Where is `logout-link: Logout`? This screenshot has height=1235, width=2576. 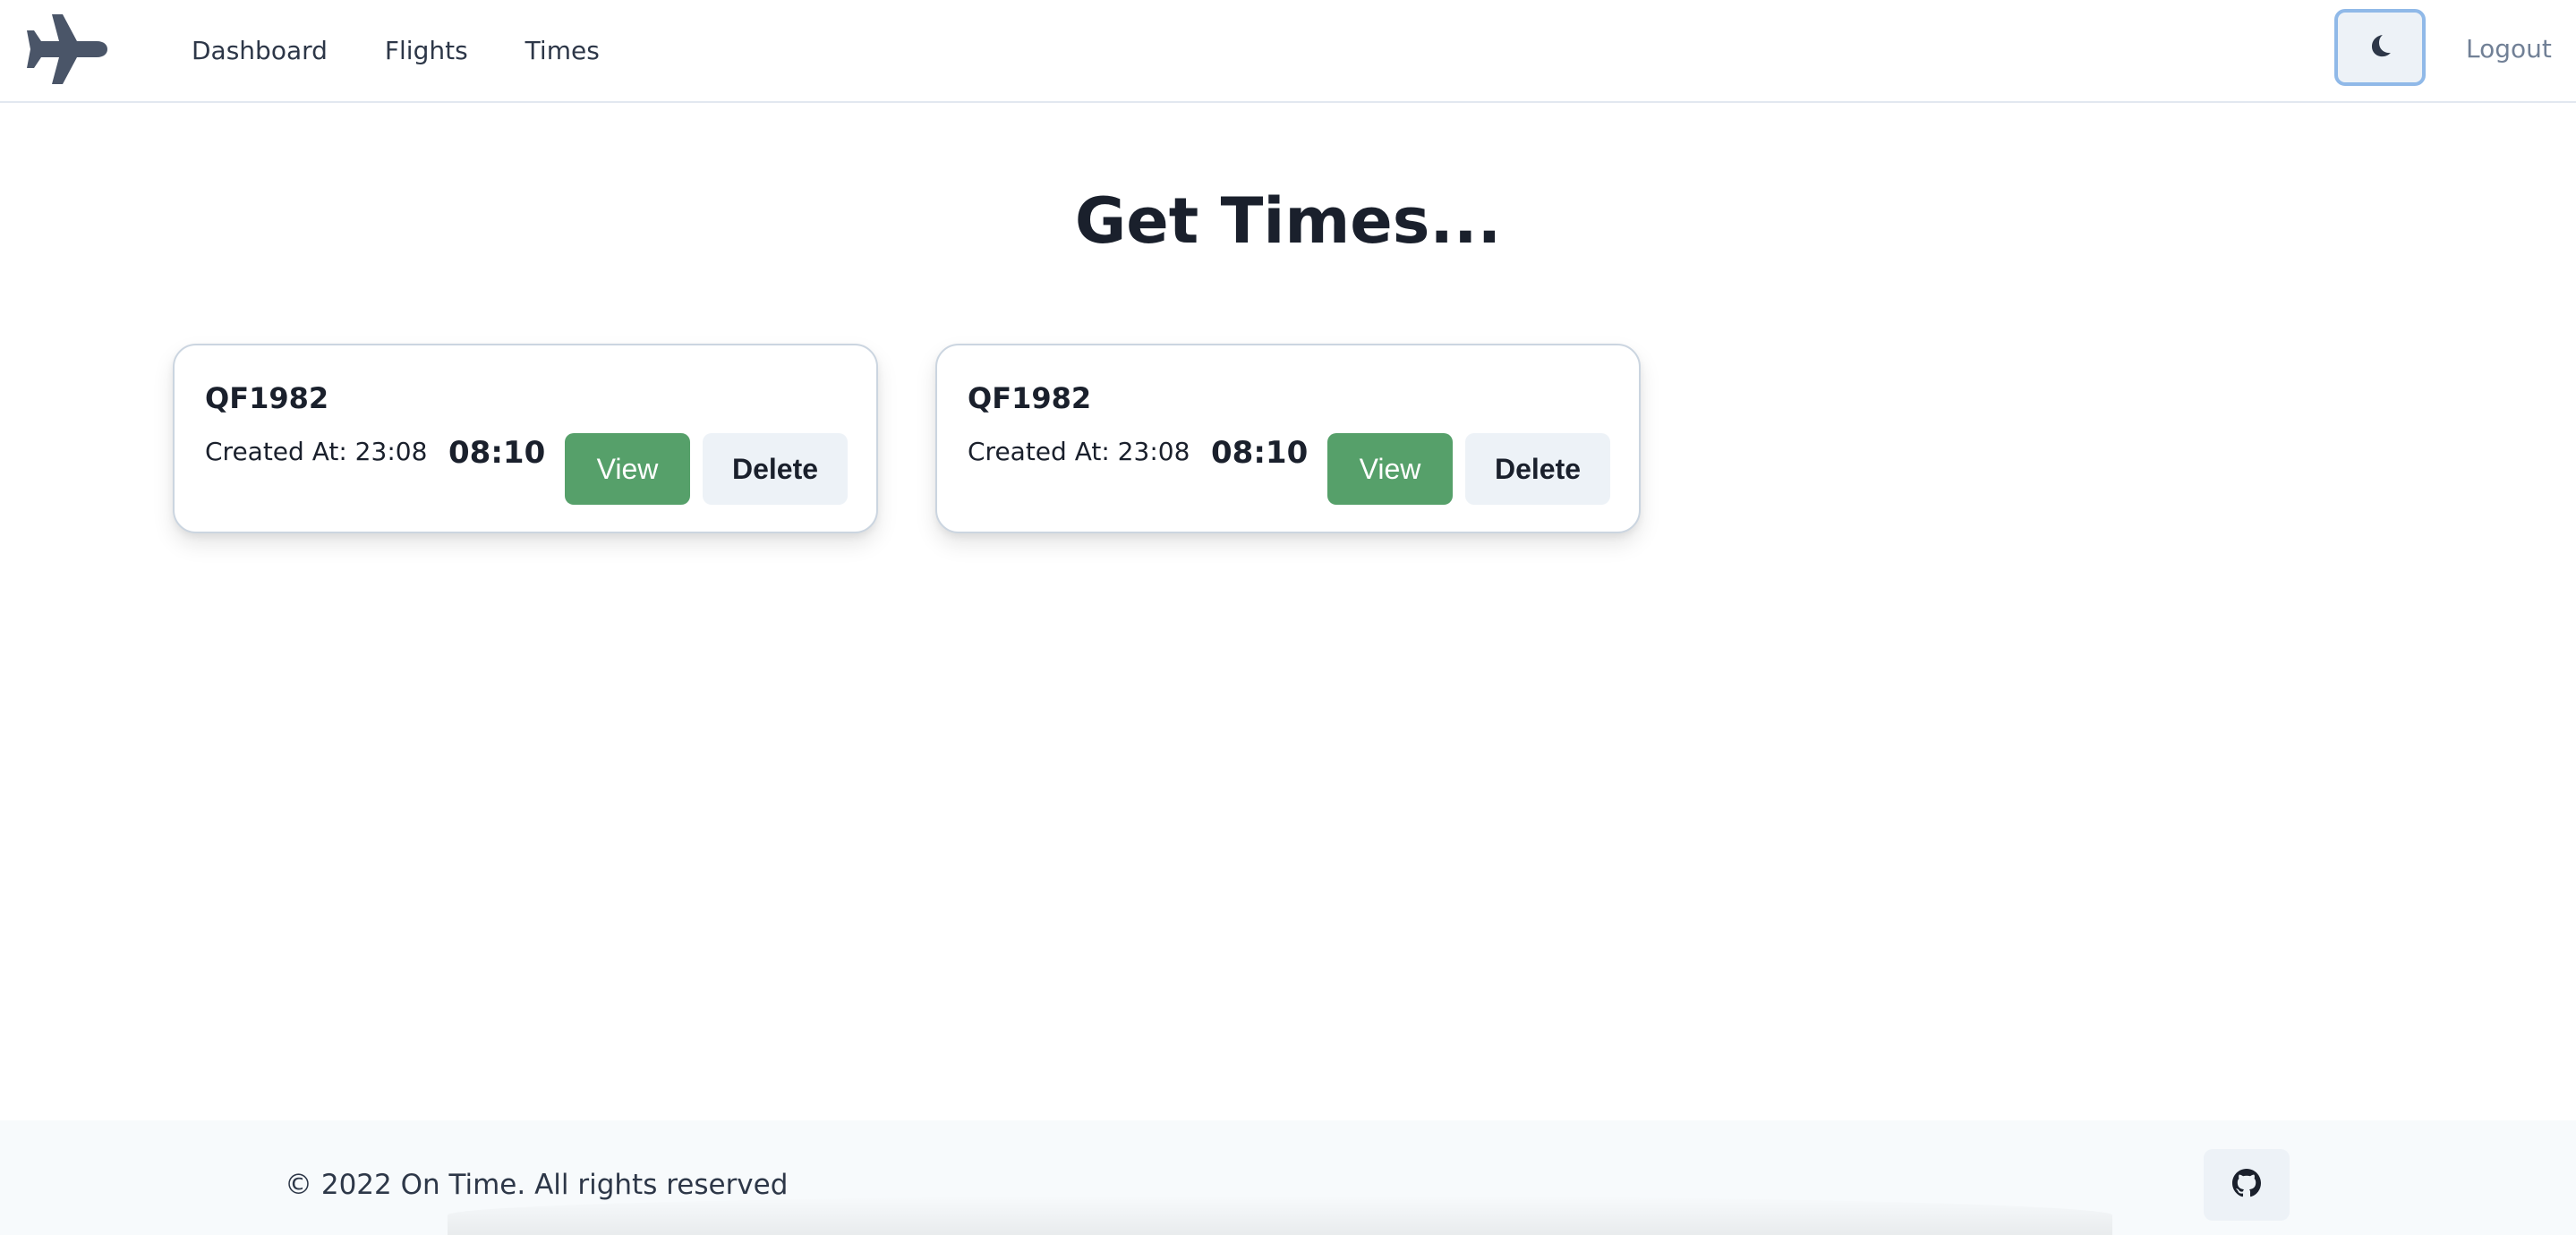 logout-link: Logout is located at coordinates (2509, 49).